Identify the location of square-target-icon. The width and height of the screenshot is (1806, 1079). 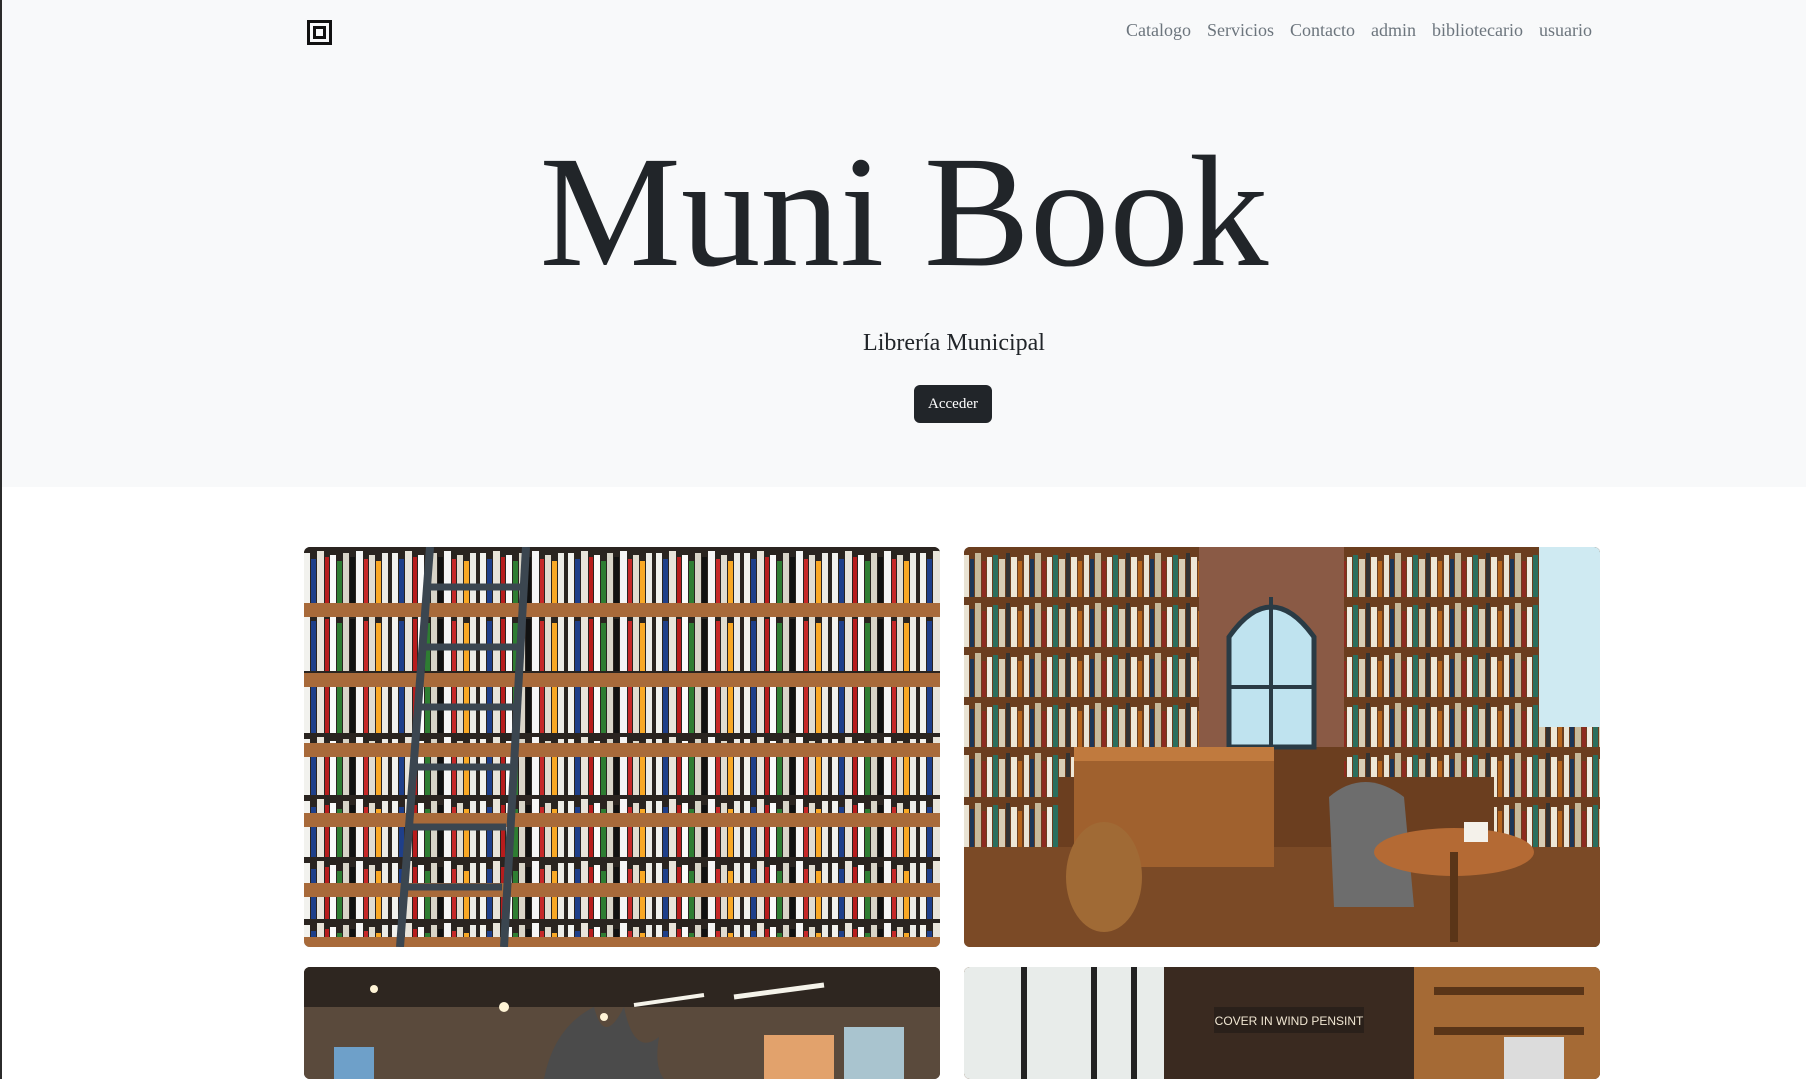
(319, 32).